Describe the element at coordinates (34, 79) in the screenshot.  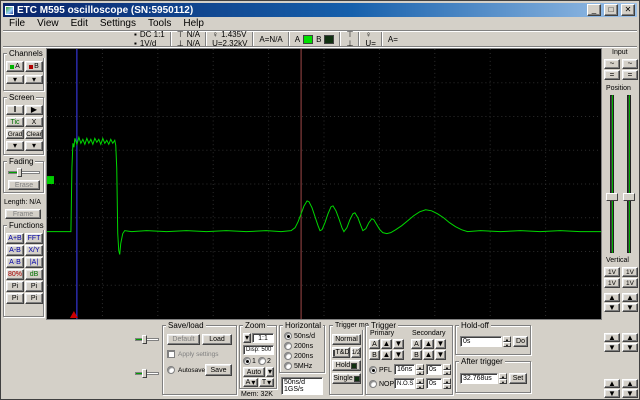
I see `channel-b-menu-button: ▾` at that location.